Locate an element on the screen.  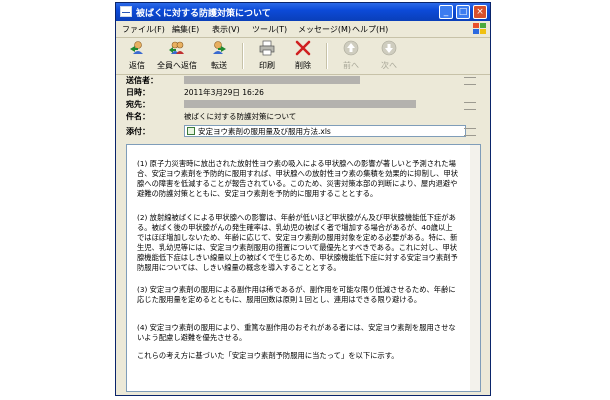
to-label: 宛先： is located at coordinates (138, 104).